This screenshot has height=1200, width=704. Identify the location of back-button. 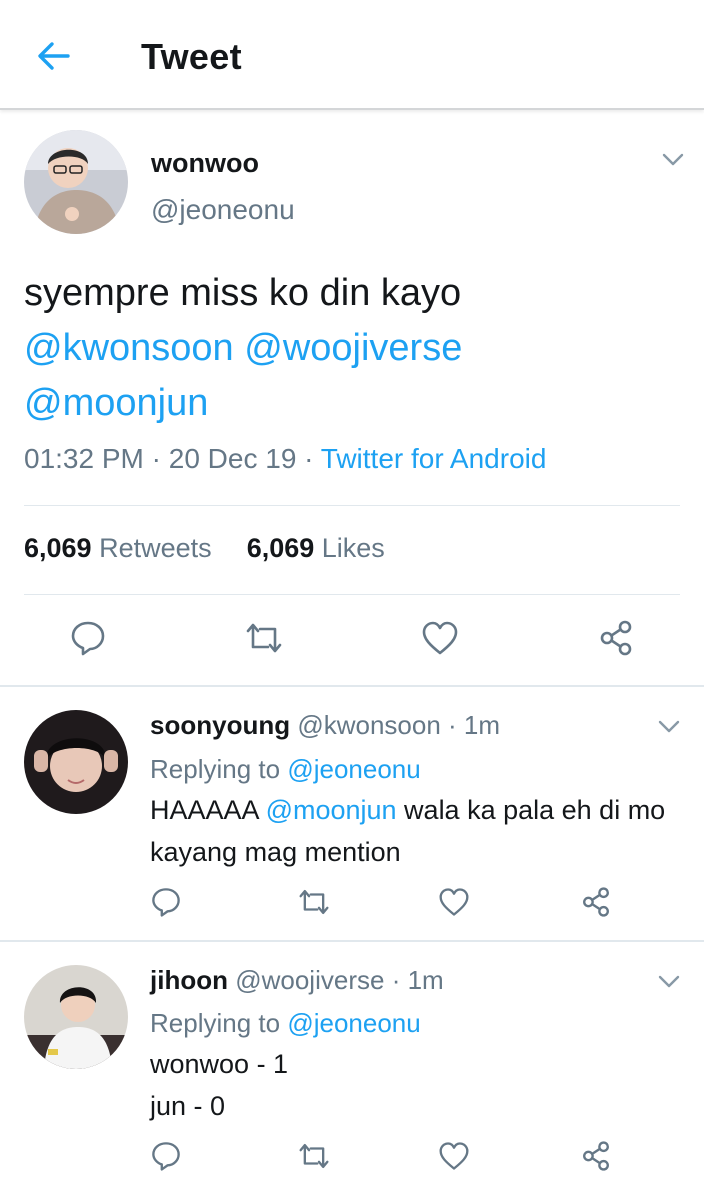
(54, 56).